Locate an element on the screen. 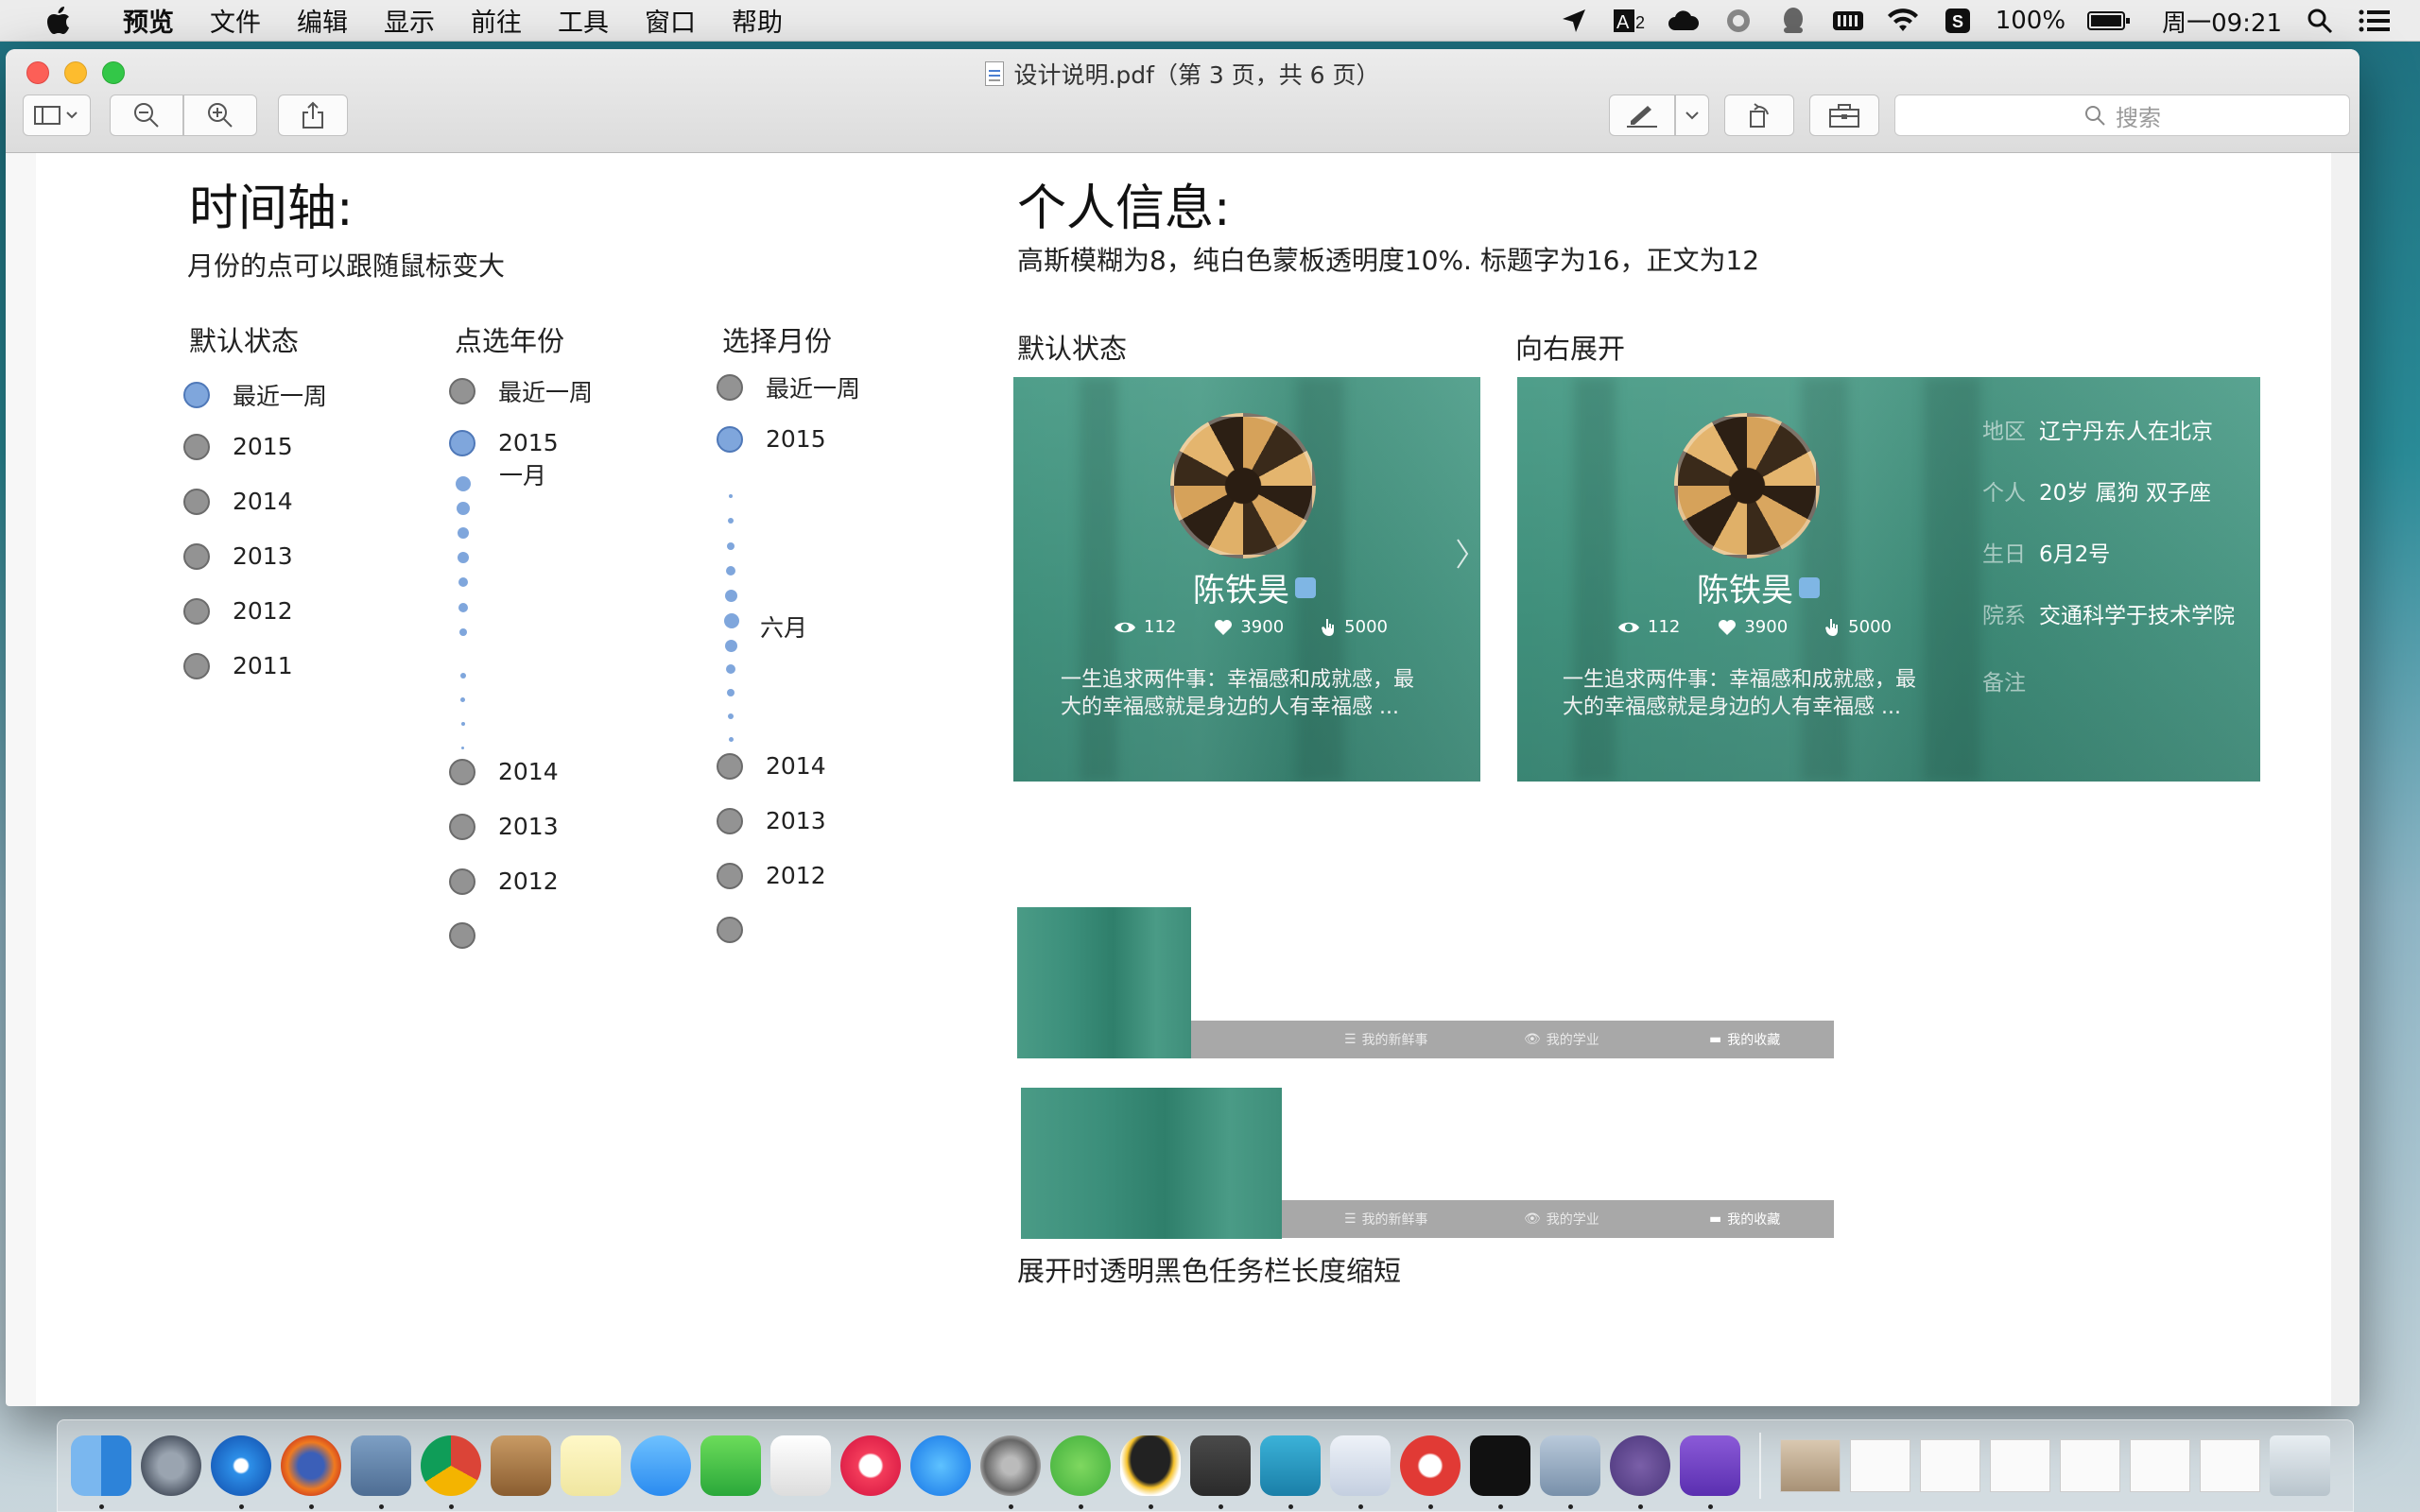  activity-monitor-icon is located at coordinates (1360, 1472).